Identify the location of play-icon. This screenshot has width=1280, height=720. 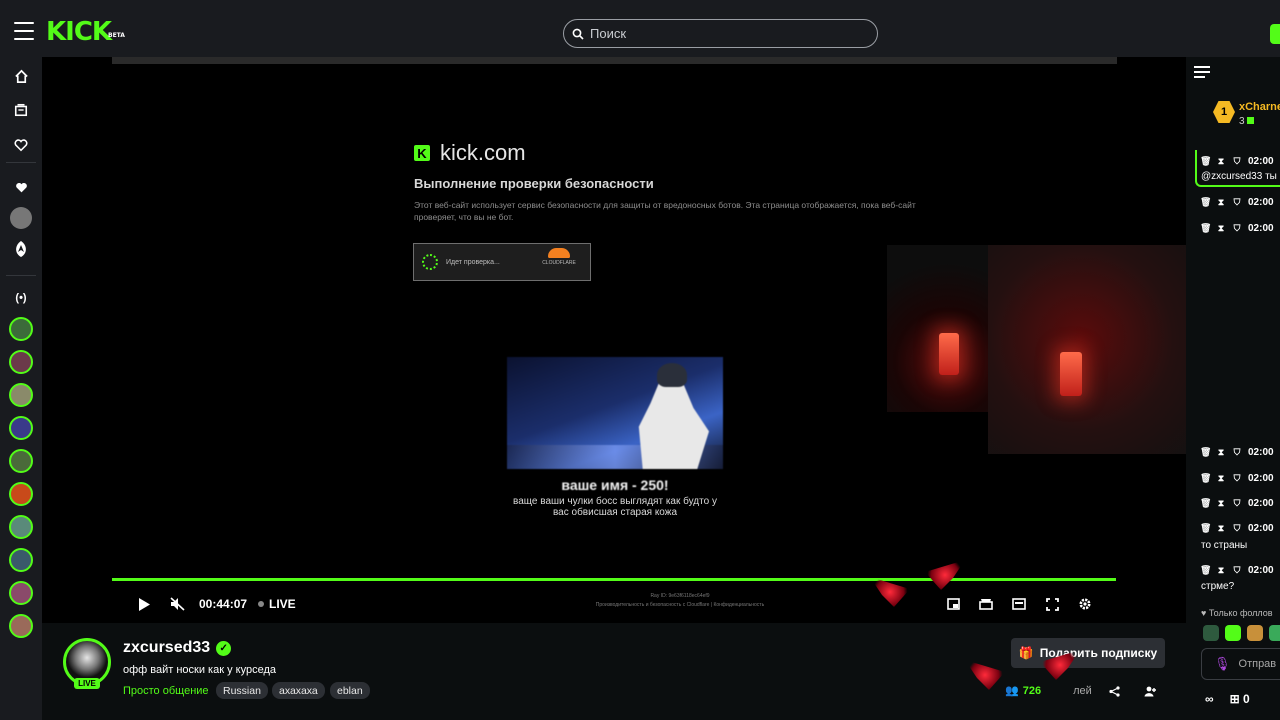
(144, 604).